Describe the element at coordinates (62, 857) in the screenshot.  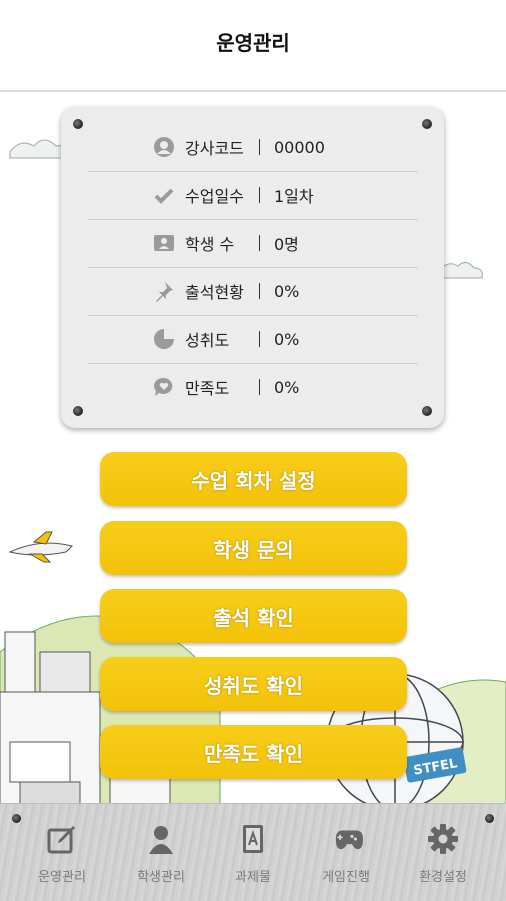
I see `tab-operations: 운영관리` at that location.